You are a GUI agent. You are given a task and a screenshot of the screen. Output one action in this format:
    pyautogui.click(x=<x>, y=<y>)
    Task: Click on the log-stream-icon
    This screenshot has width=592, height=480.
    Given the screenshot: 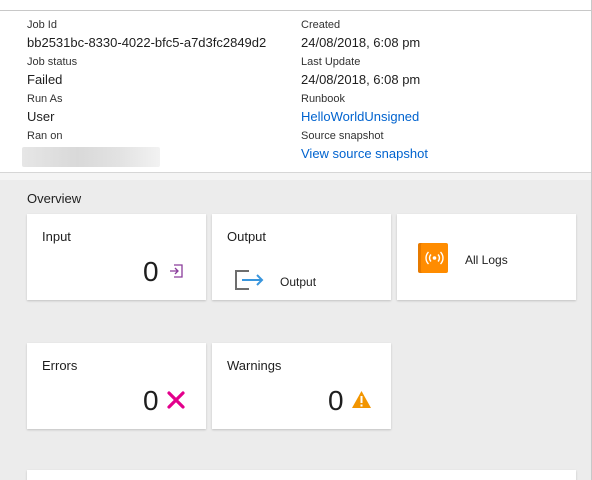 What is the action you would take?
    pyautogui.click(x=433, y=258)
    